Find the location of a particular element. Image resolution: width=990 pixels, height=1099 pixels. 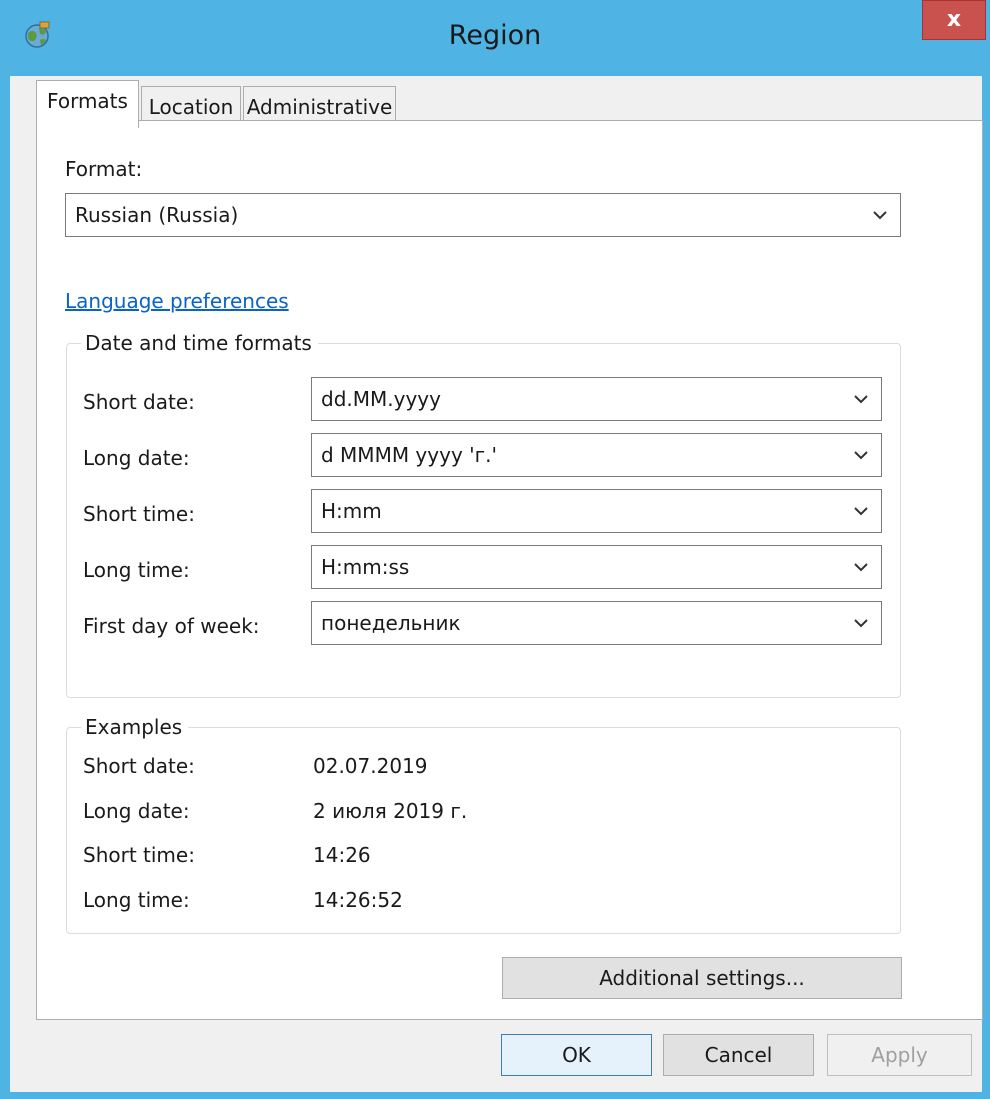

short-time-value: H:mm is located at coordinates (351, 511).